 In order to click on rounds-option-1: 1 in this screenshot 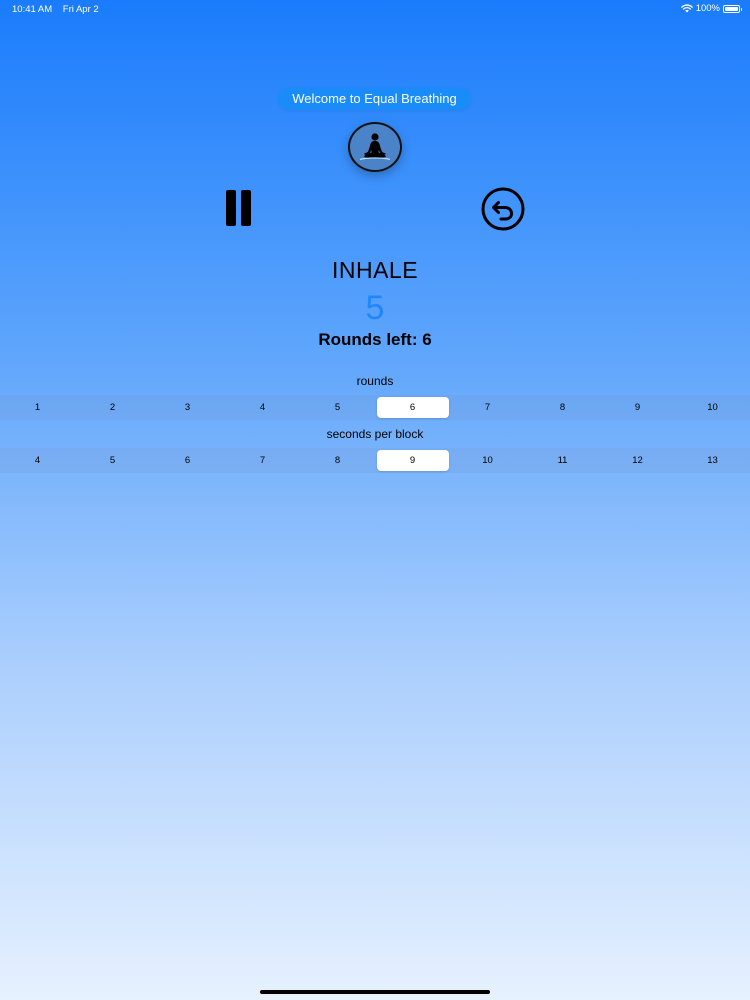, I will do `click(38, 407)`.